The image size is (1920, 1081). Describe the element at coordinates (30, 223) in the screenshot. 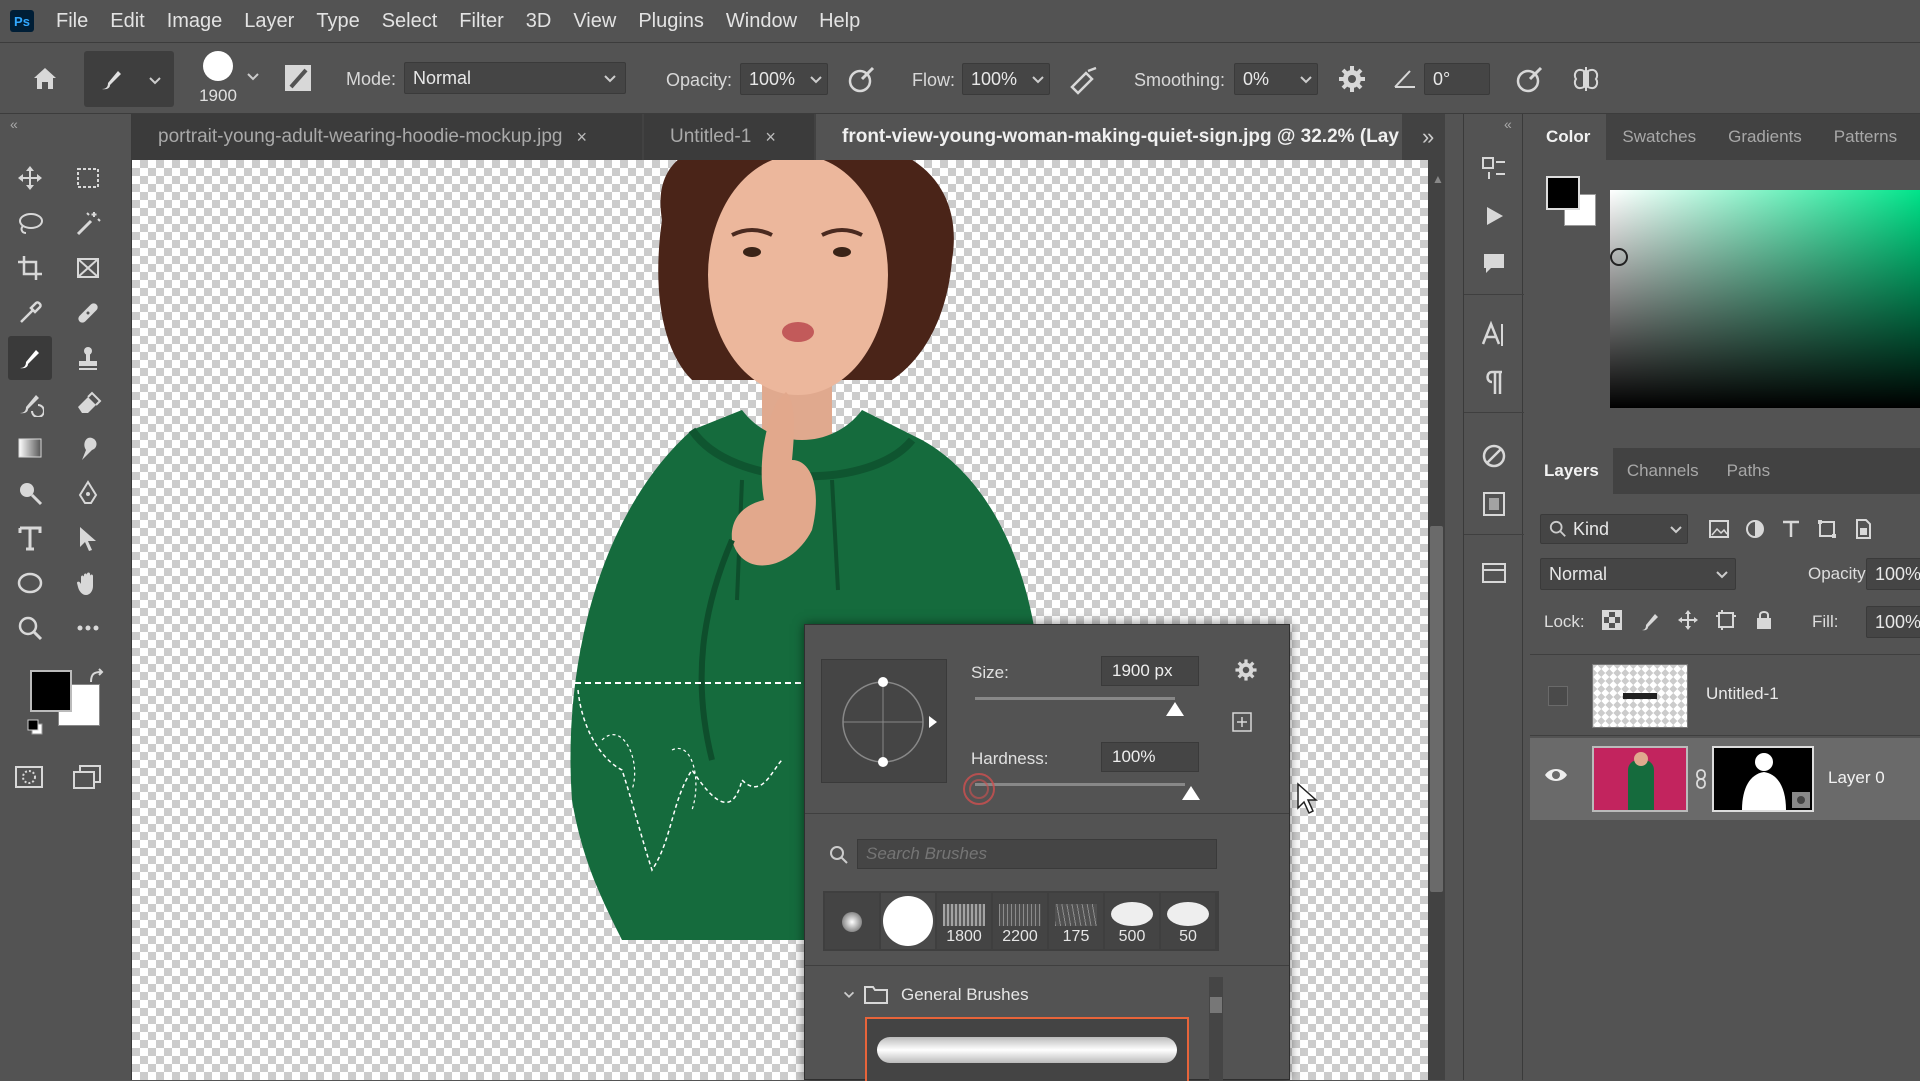

I see `lasso-tool-icon` at that location.